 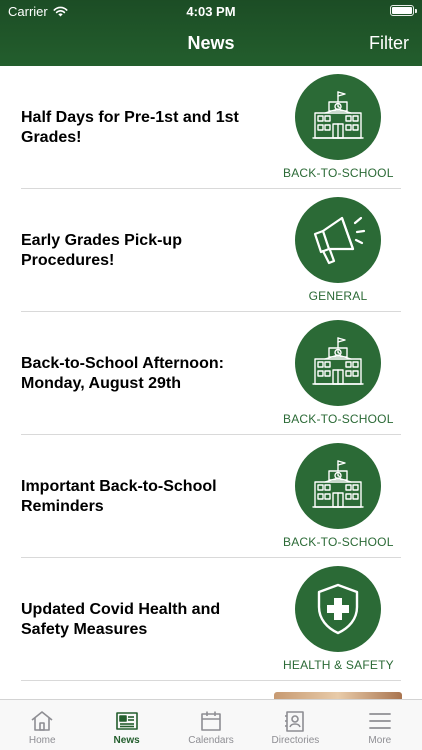 I want to click on battery-icon, so click(x=403, y=10).